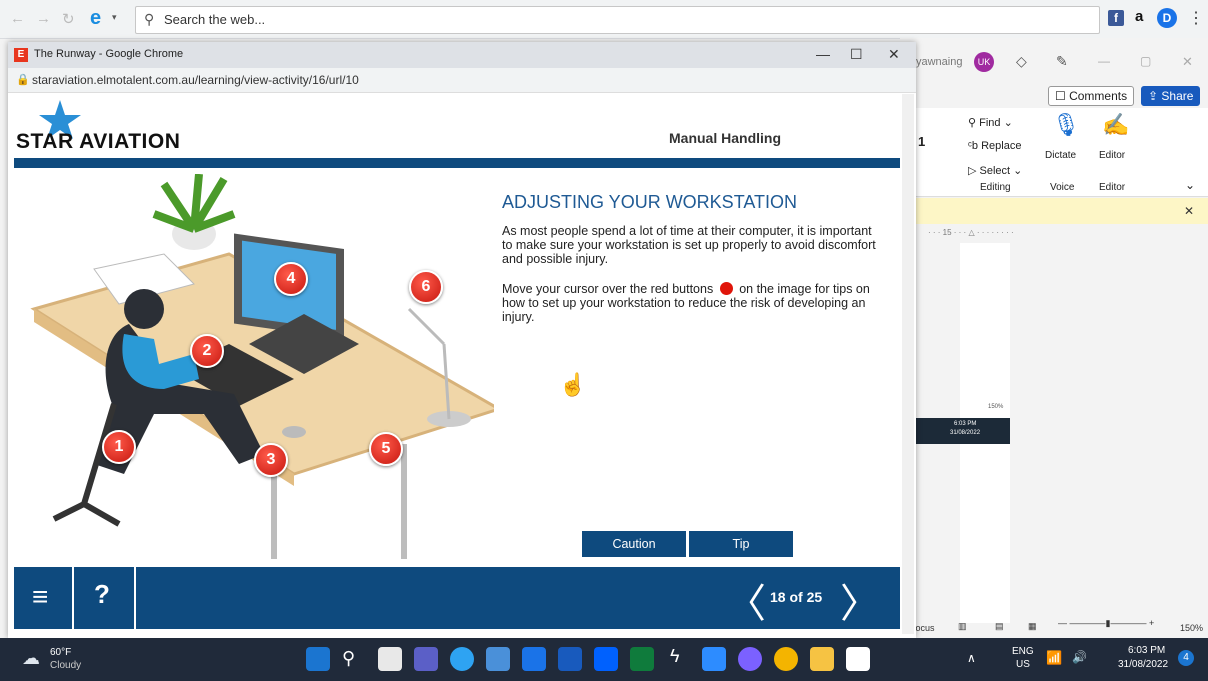 This screenshot has height=681, width=1208. Describe the element at coordinates (426, 287) in the screenshot. I see `tip-marker-6: 6` at that location.